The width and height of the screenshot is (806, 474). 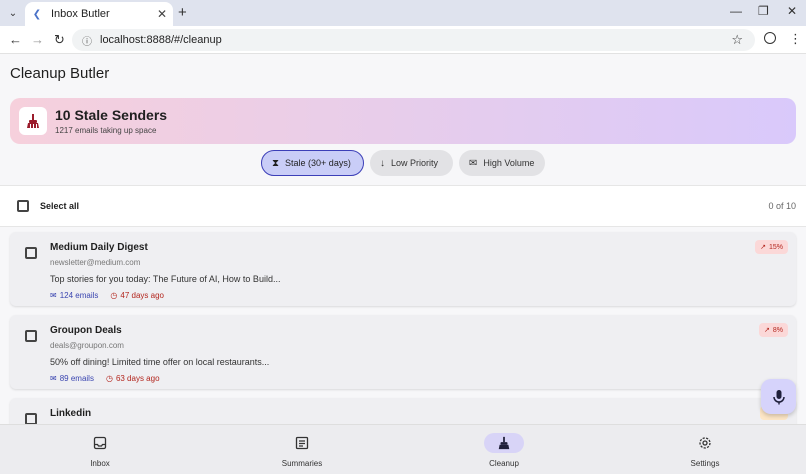 I want to click on filter-chip-label: Low Priority, so click(x=415, y=163).